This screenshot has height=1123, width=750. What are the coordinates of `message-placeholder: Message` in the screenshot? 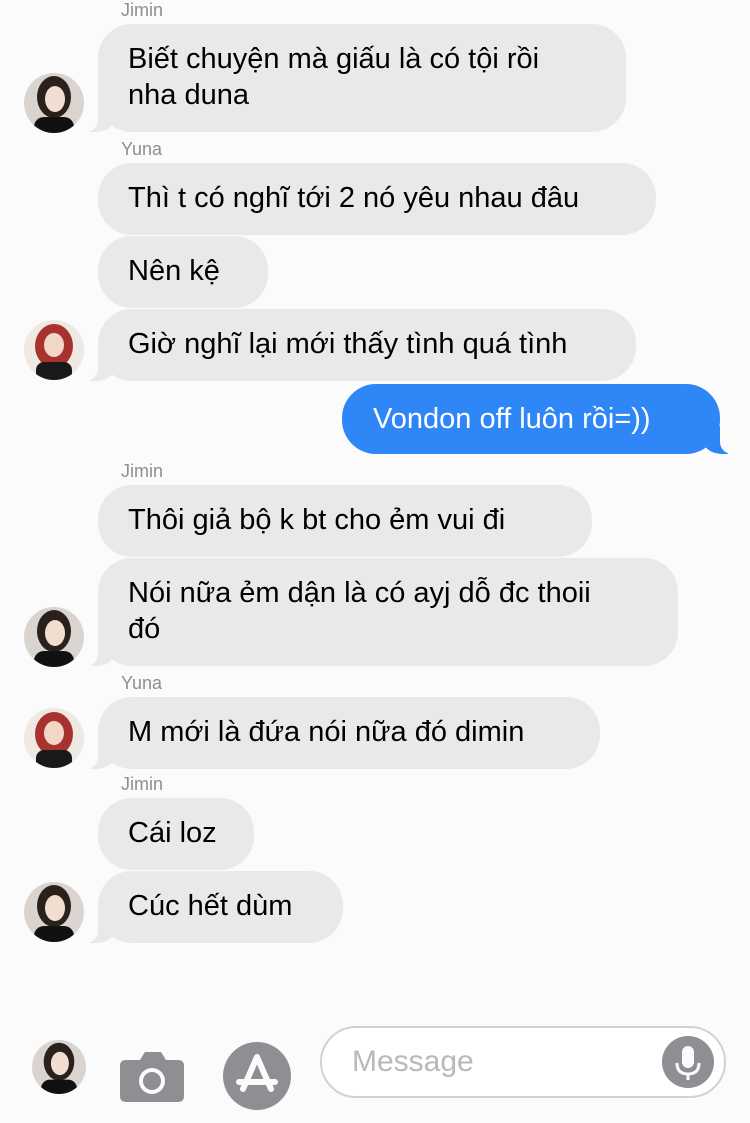 It's located at (413, 1061).